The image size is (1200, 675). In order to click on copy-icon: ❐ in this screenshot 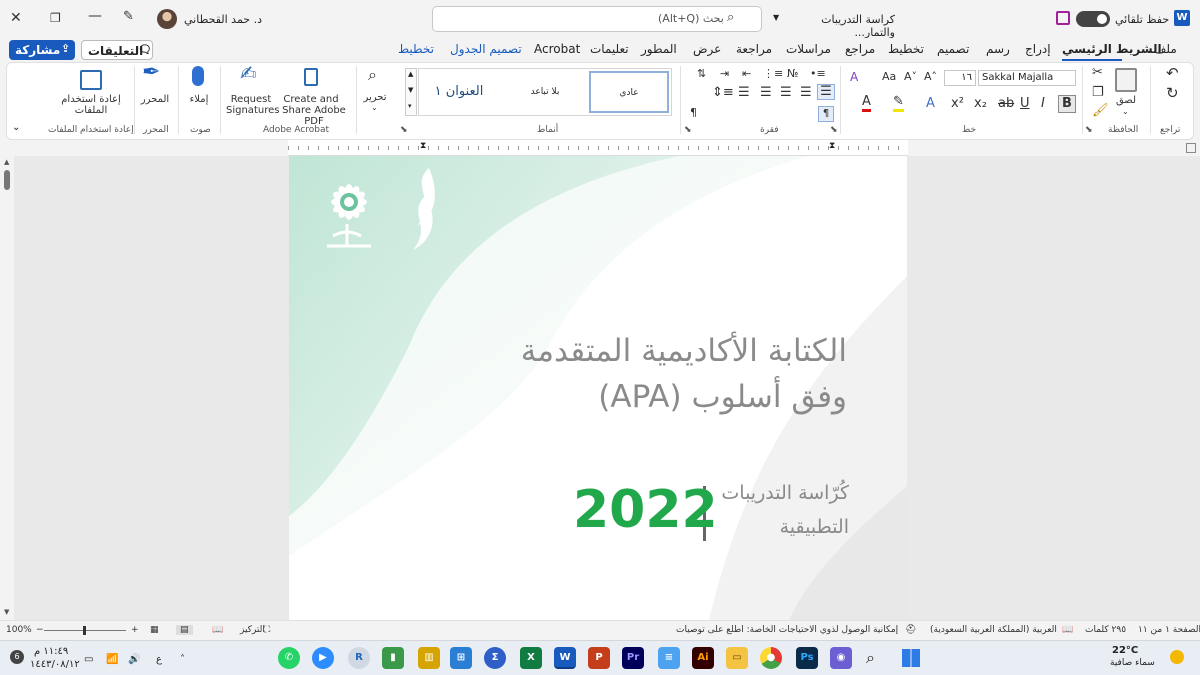, I will do `click(1098, 93)`.